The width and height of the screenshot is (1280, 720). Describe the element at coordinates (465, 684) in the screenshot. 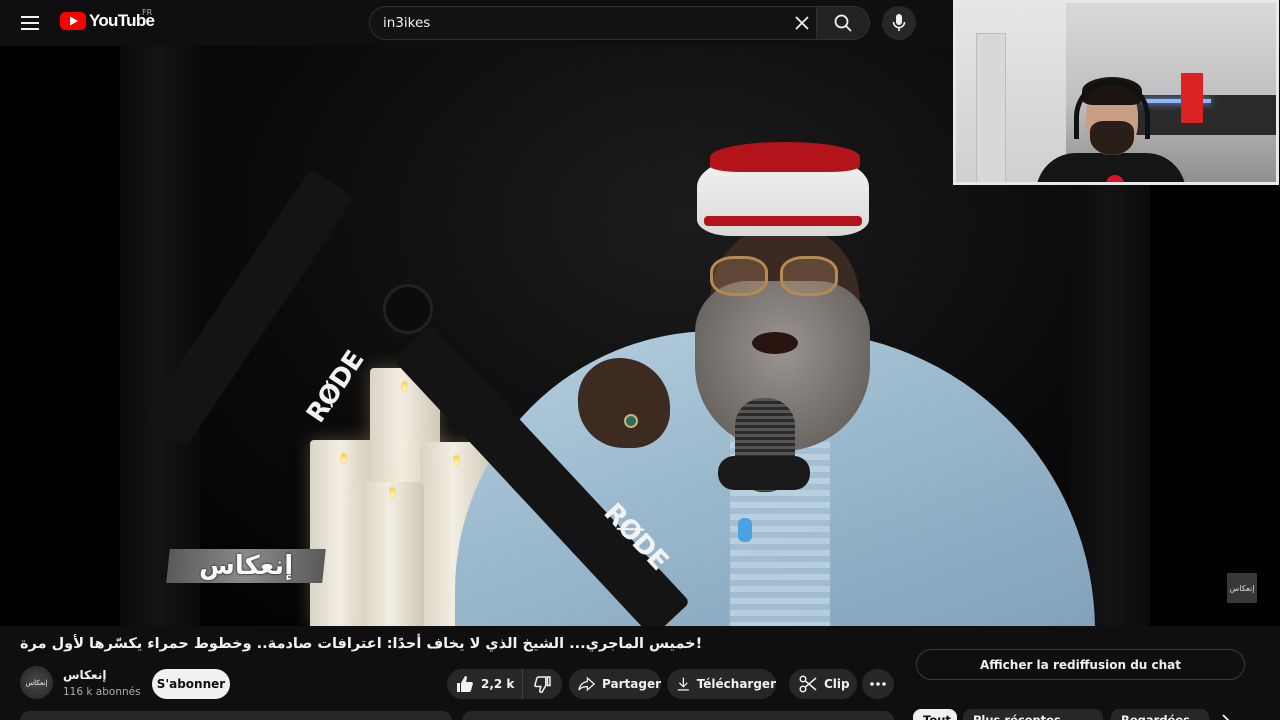

I see `thumbs-up-icon` at that location.